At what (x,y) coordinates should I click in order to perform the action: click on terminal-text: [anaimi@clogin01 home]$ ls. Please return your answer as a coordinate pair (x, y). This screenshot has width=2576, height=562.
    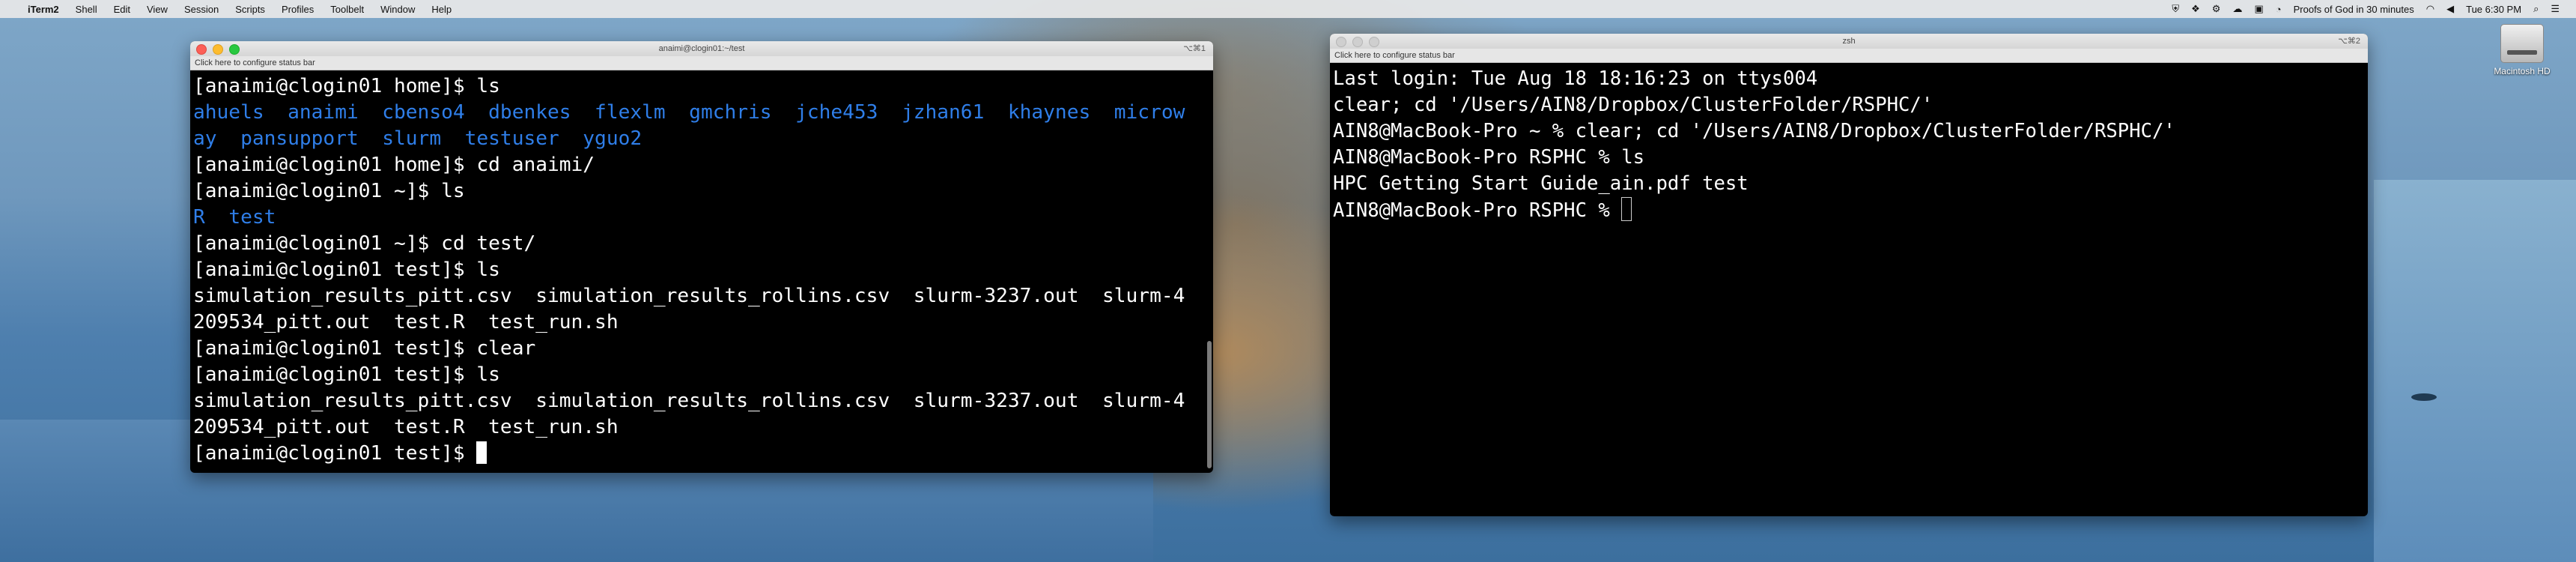
    Looking at the image, I should click on (346, 86).